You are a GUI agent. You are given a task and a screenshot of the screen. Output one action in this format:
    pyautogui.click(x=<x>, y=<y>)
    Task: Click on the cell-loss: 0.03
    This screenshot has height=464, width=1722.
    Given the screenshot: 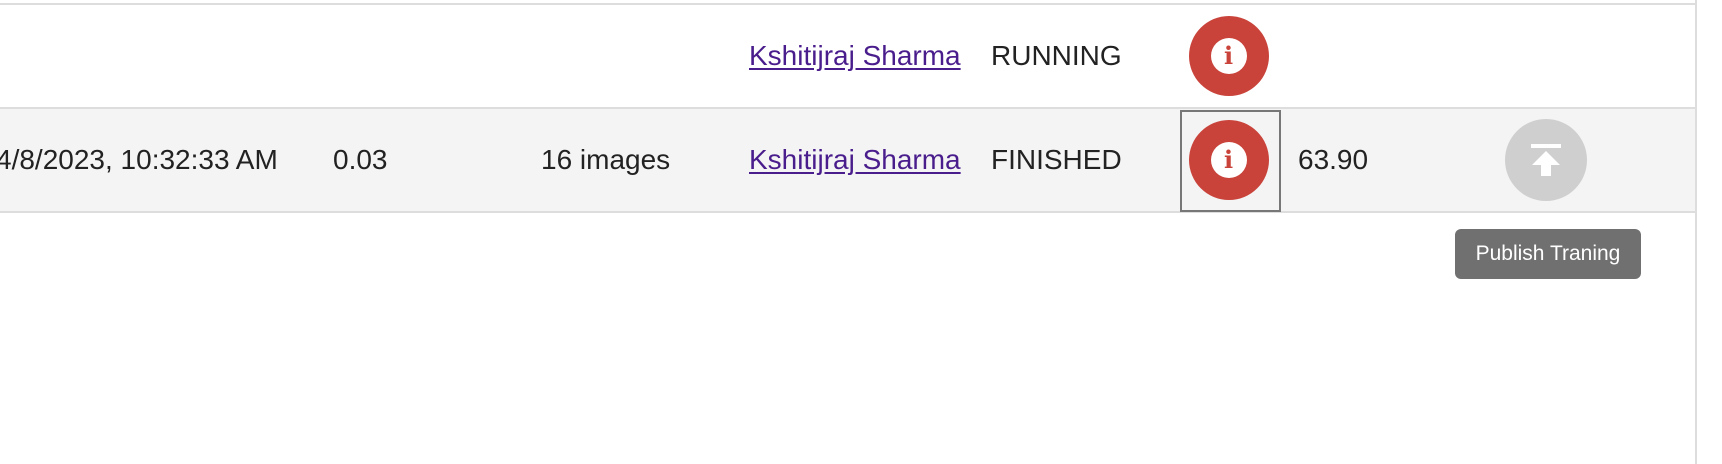 What is the action you would take?
    pyautogui.click(x=360, y=159)
    